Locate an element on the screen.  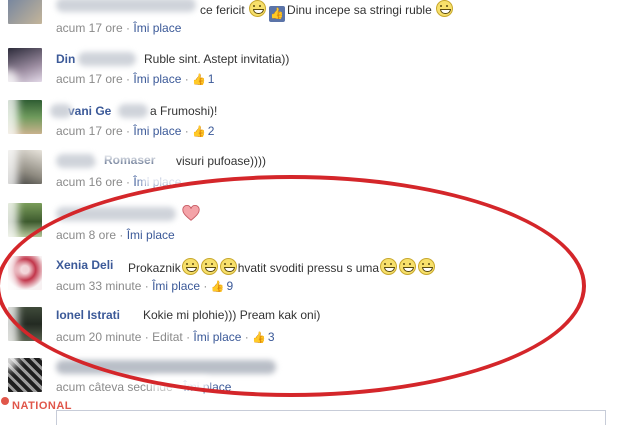
comment-author: Din is located at coordinates (65, 59).